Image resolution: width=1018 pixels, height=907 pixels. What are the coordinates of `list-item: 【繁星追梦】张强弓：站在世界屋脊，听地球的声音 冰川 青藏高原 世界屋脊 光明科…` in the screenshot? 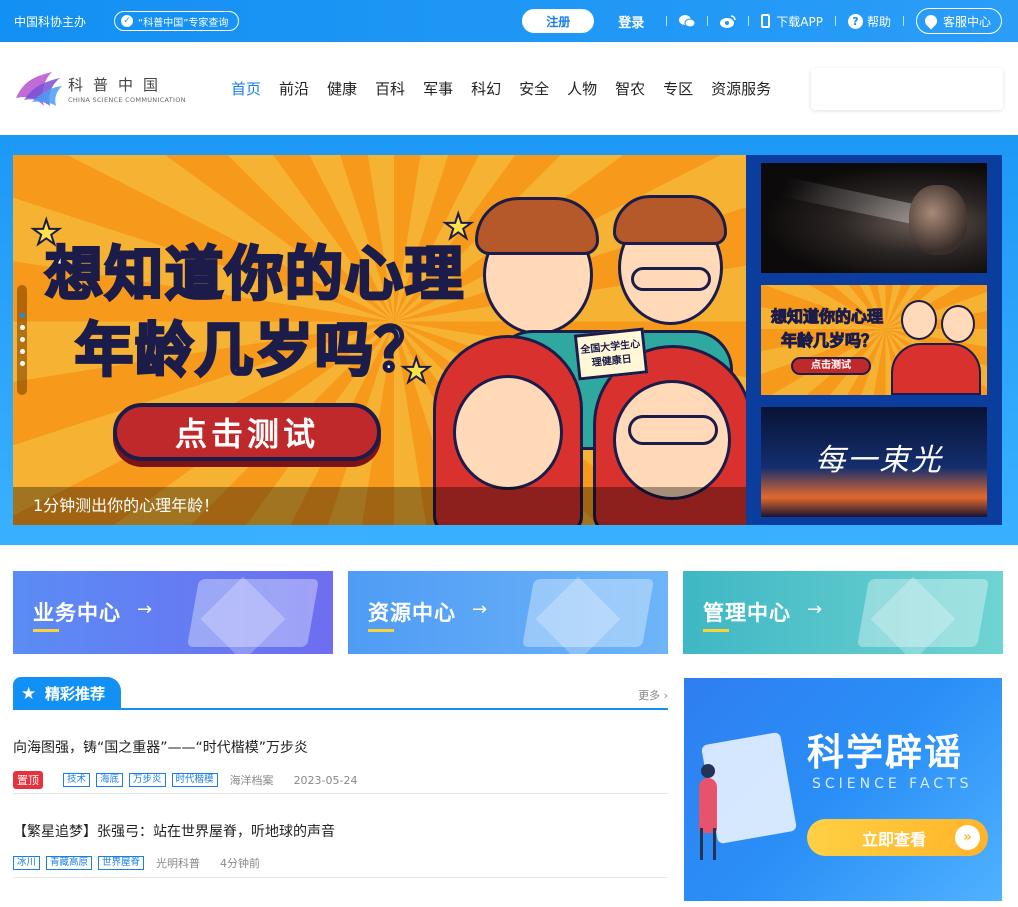 It's located at (340, 836).